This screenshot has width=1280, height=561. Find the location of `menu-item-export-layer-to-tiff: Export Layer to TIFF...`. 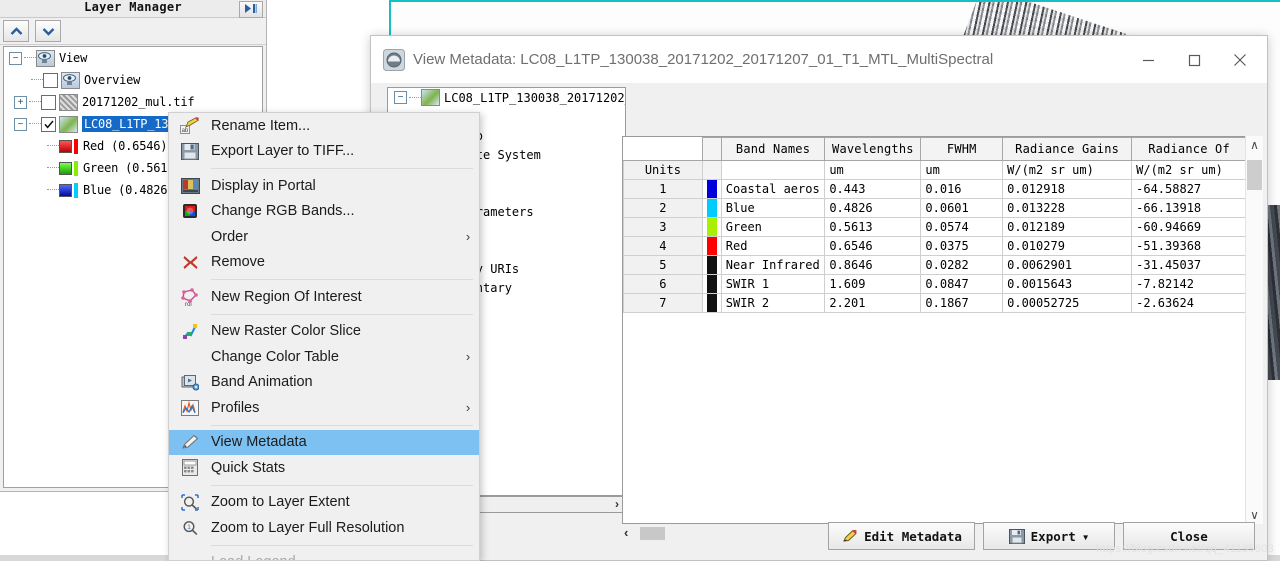

menu-item-export-layer-to-tiff: Export Layer to TIFF... is located at coordinates (324, 152).